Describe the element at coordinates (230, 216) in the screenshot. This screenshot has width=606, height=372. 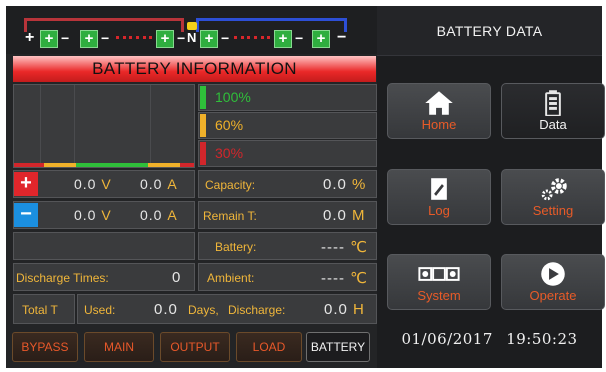
I see `remain-time-label: Remain T:` at that location.